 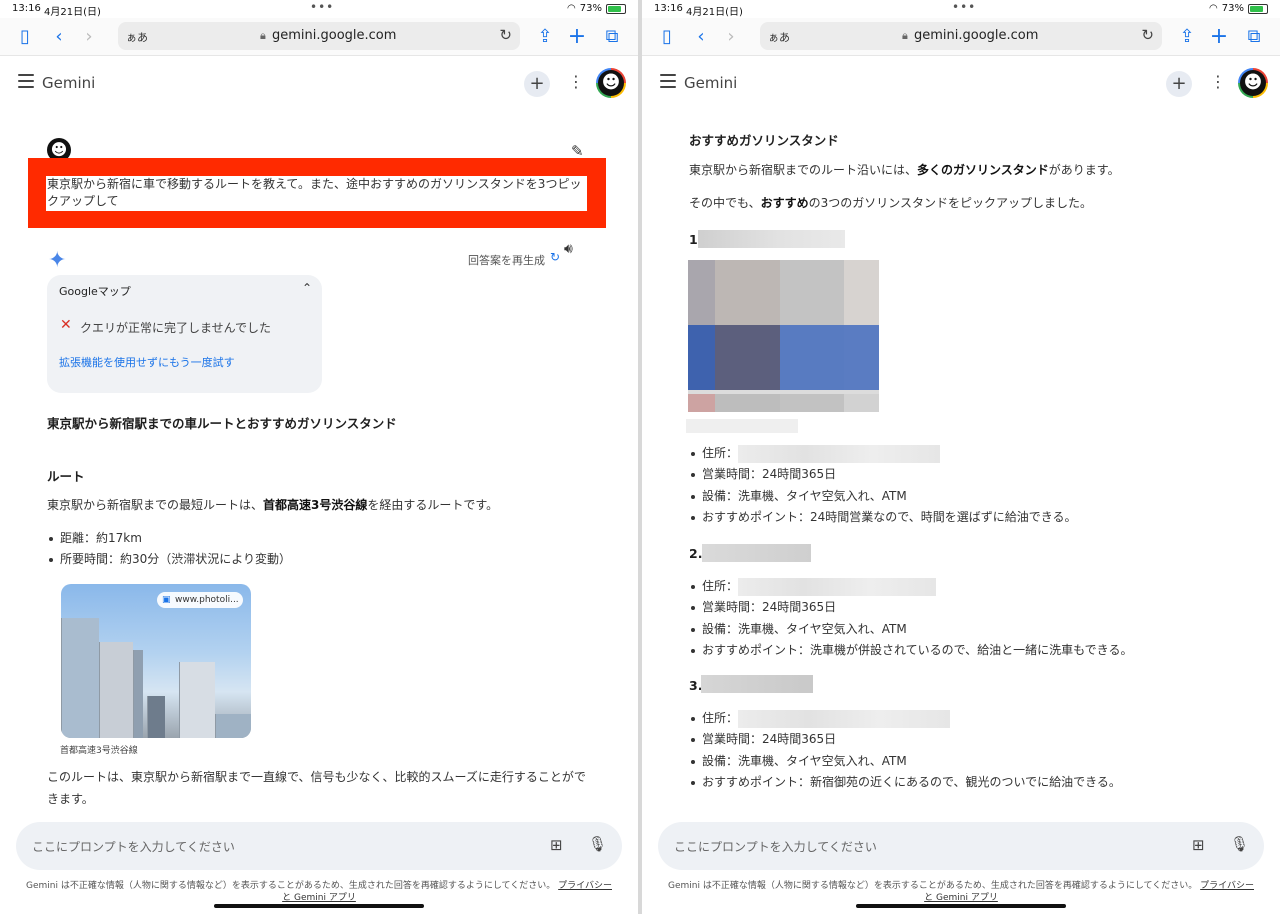 I want to click on station-2-number: 2., so click(x=696, y=553).